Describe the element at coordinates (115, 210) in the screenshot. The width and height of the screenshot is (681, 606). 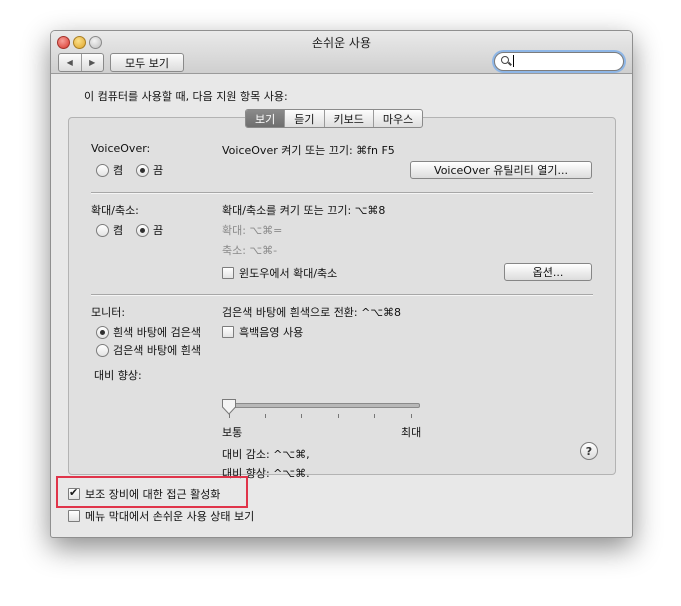
I see `zoom-label: 확대/축소:` at that location.